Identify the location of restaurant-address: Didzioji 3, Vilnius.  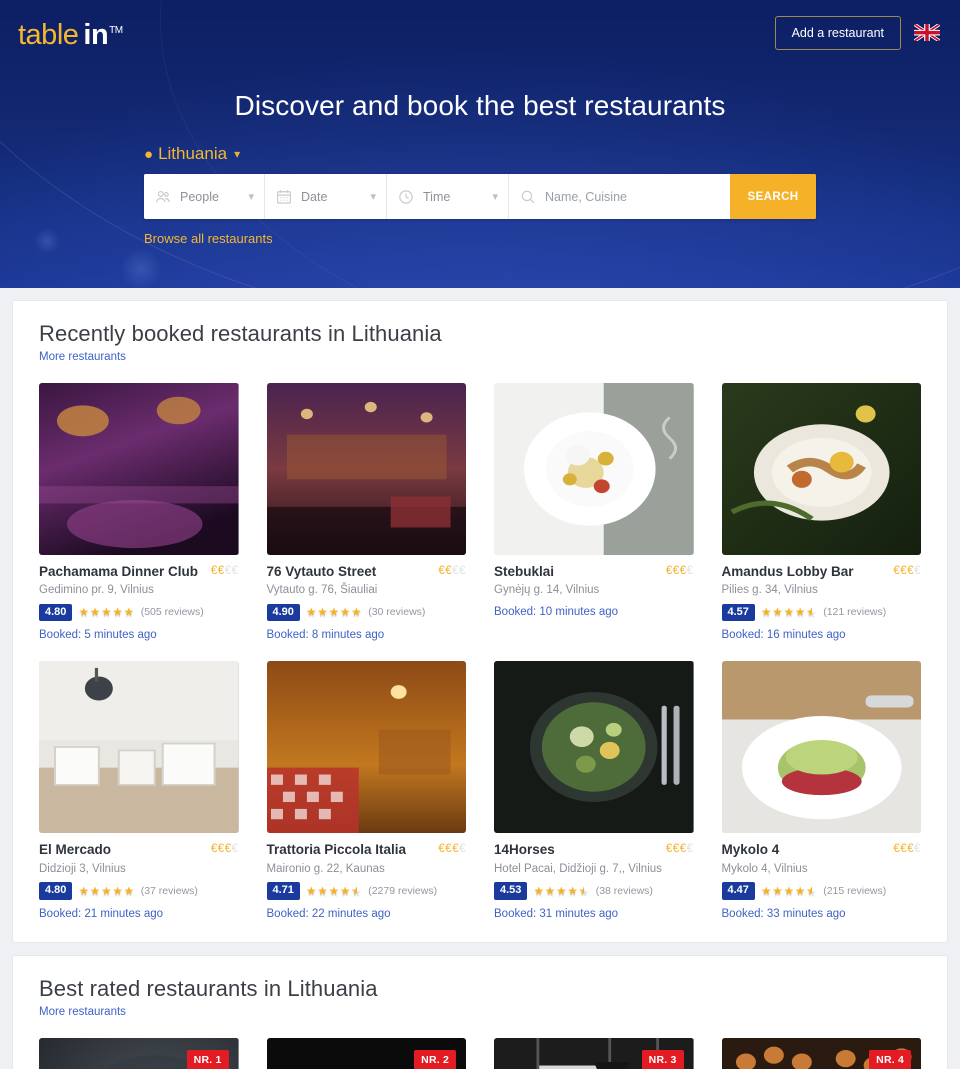
(82, 868).